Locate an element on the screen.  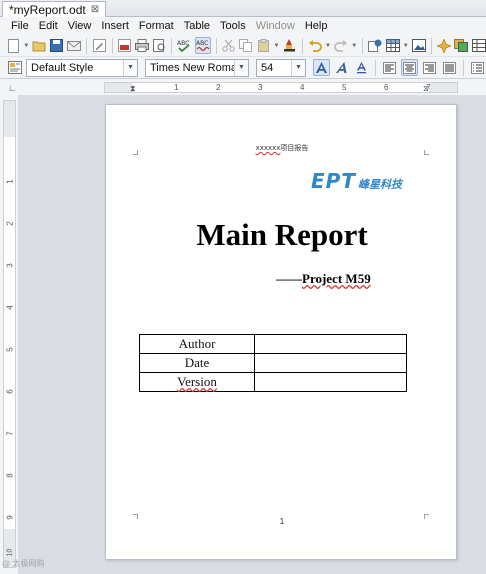
header-misspelled-word: xxxxxx is located at coordinates (268, 148).